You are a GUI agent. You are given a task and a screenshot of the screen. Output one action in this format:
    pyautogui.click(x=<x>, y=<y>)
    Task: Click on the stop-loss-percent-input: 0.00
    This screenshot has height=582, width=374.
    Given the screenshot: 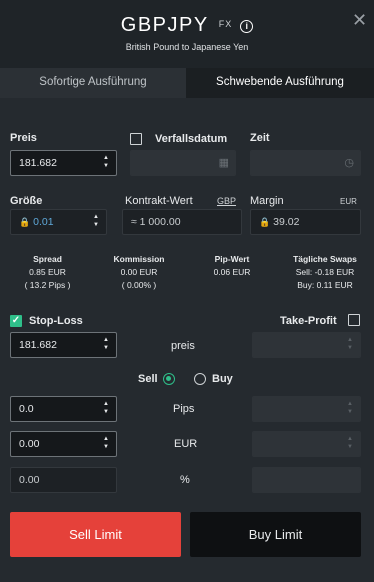 What is the action you would take?
    pyautogui.click(x=63, y=480)
    